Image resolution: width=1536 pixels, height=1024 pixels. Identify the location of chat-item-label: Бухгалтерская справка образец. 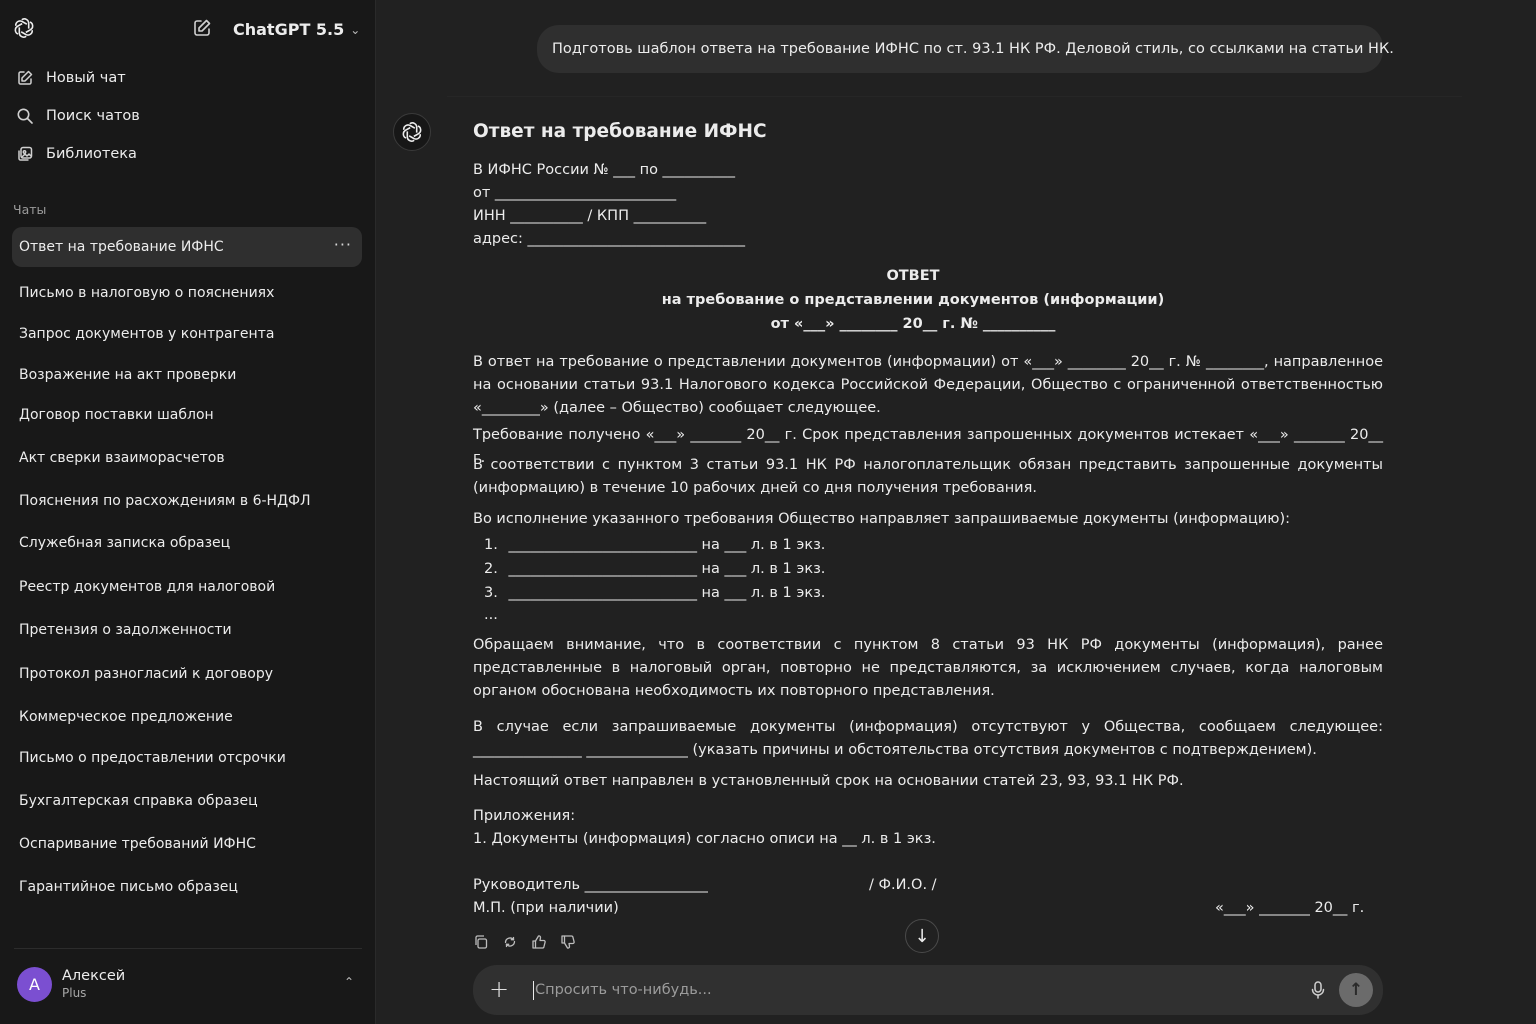
(138, 801).